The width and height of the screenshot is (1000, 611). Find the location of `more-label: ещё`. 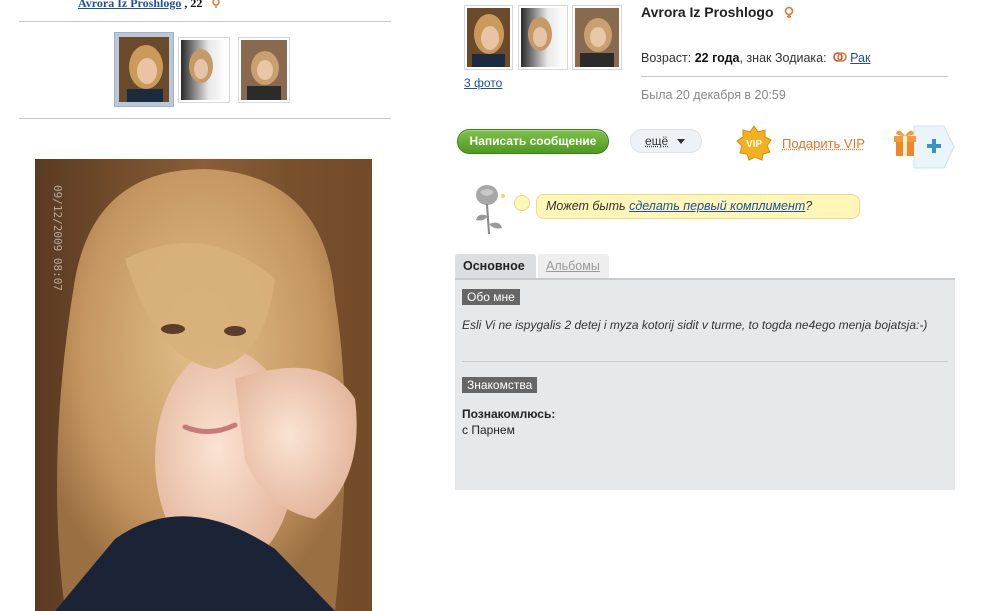

more-label: ещё is located at coordinates (657, 141).